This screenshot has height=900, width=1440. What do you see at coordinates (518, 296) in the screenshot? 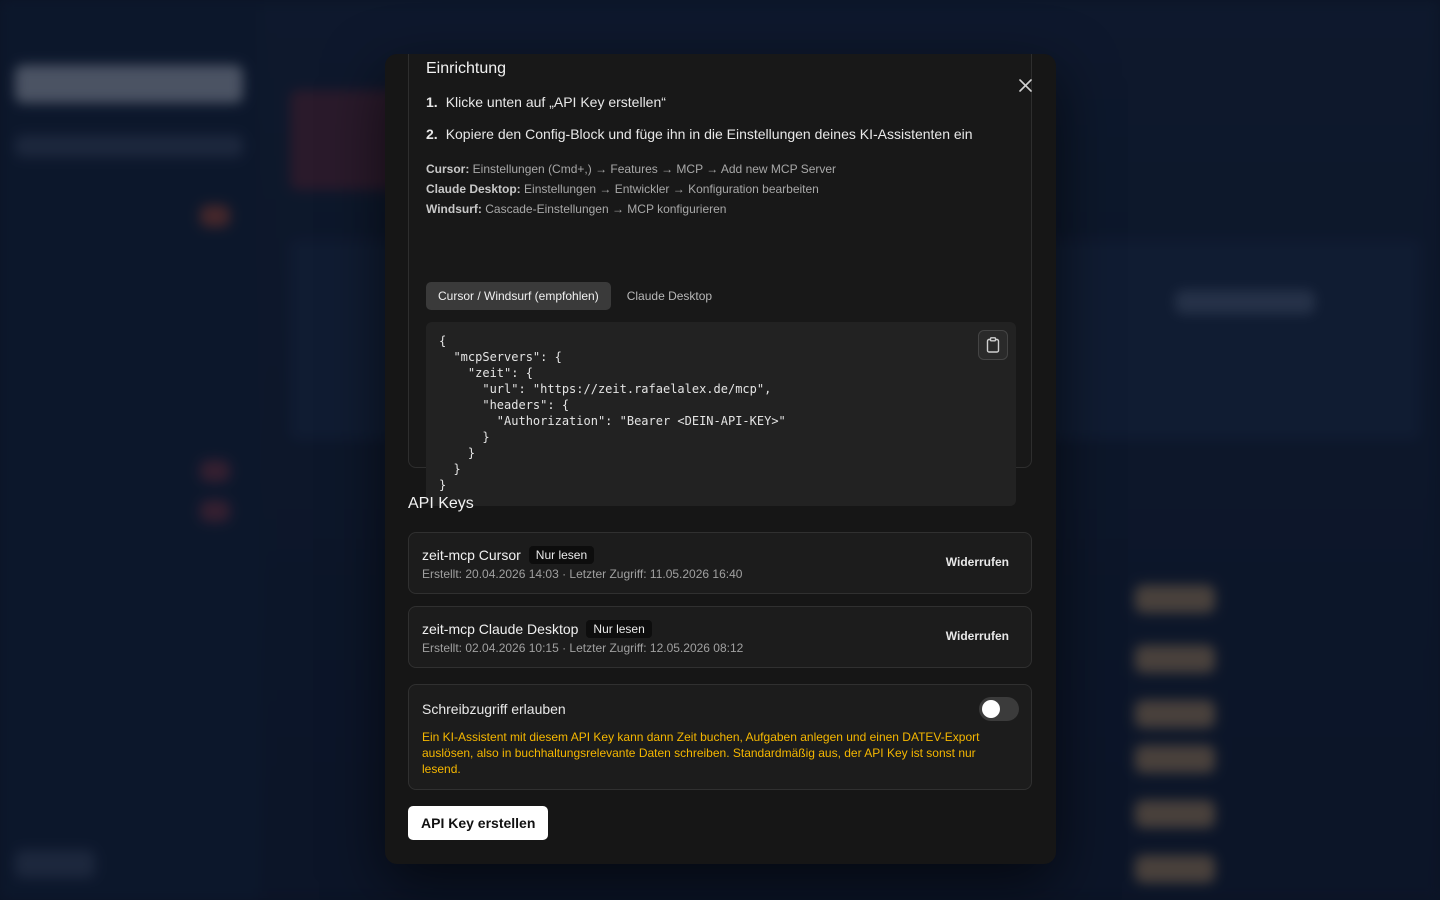
I see `tab-cursor-windsurf: Cursor / Windsurf (empfohlen)` at bounding box center [518, 296].